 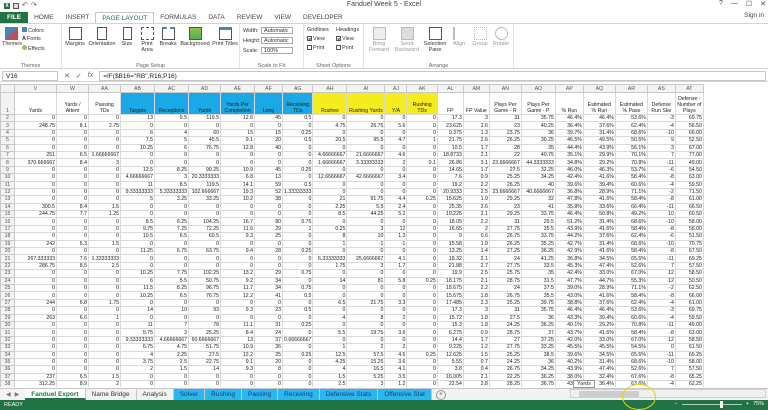 What do you see at coordinates (538, 354) in the screenshot?
I see `cell: 38.5` at bounding box center [538, 354].